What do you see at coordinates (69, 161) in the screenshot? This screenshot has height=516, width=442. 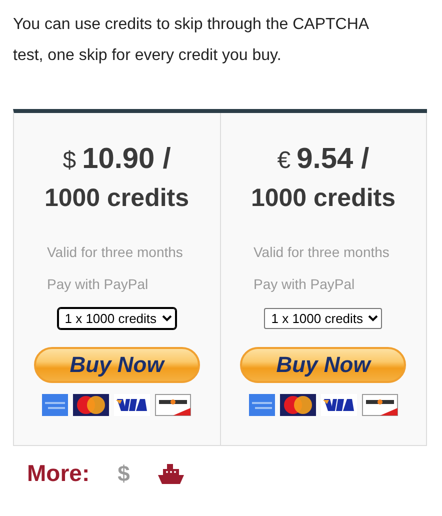 I see `currency-symbol: $` at bounding box center [69, 161].